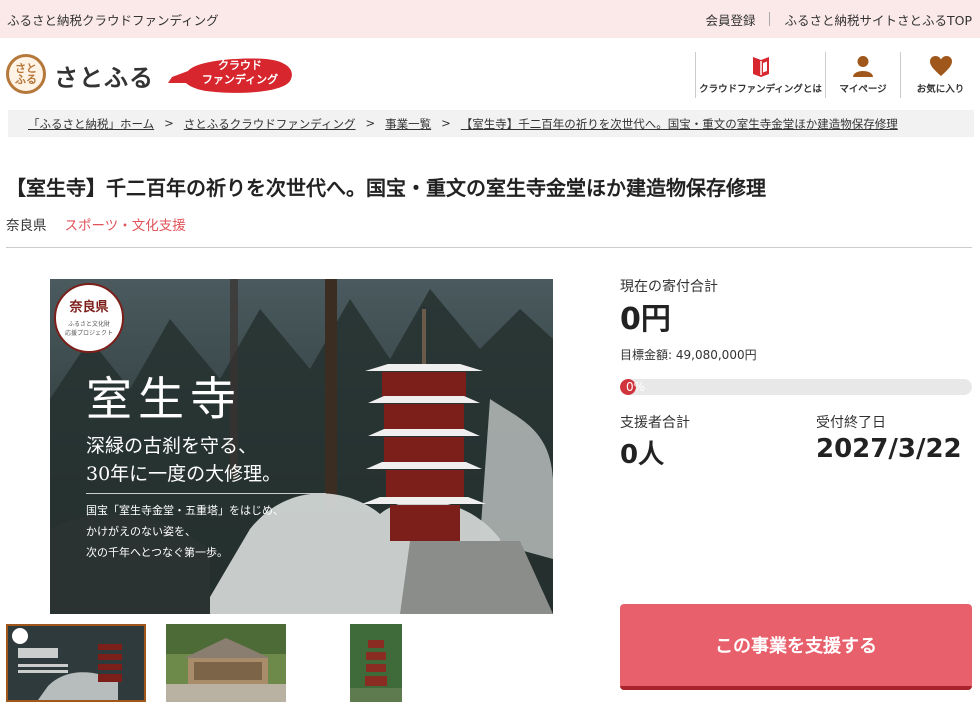 The width and height of the screenshot is (980, 714). Describe the element at coordinates (644, 355) in the screenshot. I see `target-amount-label: 目標金額` at that location.